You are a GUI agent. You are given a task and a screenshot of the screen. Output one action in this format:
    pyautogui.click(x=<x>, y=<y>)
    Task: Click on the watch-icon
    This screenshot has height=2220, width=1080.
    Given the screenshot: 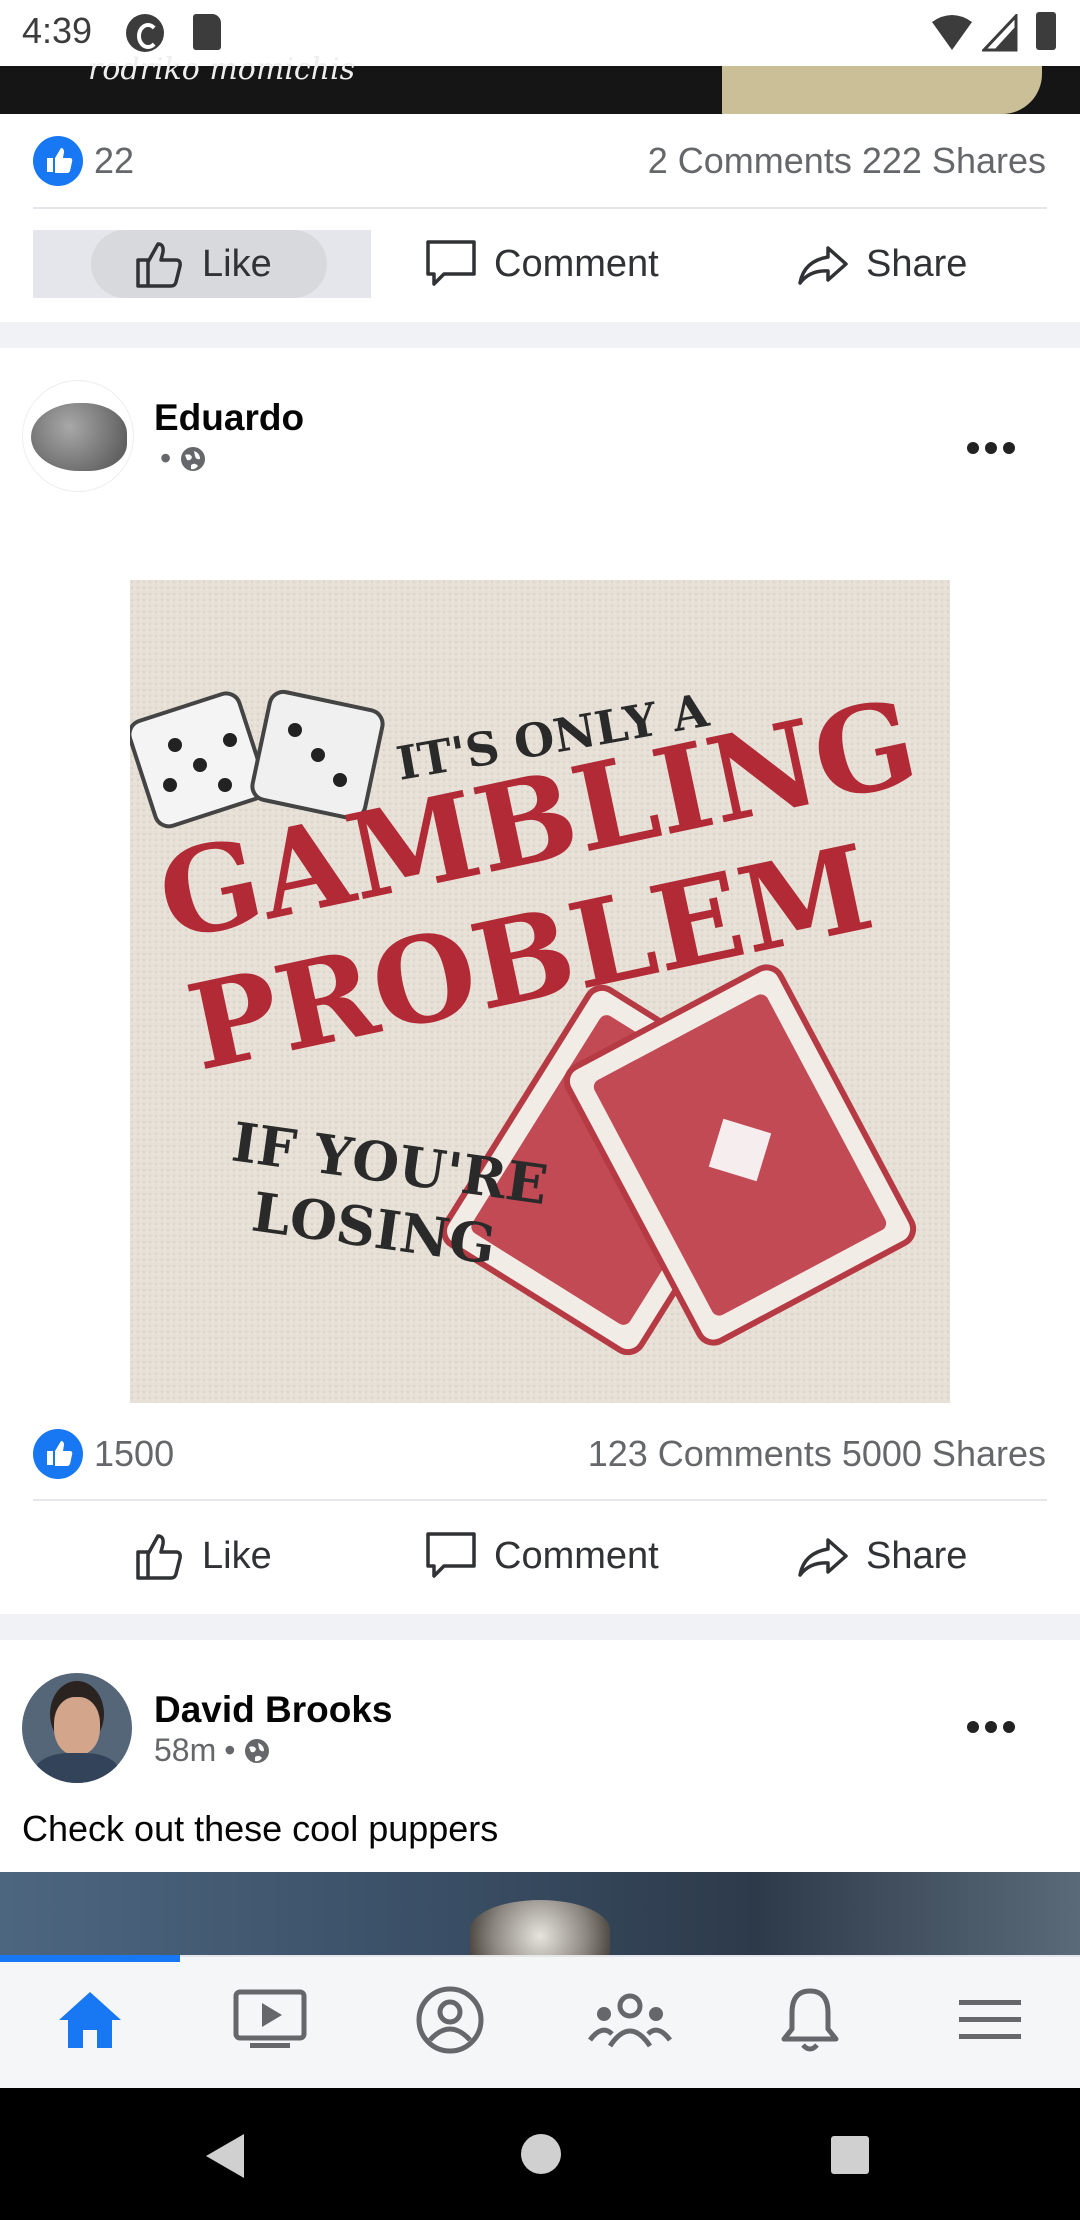 What is the action you would take?
    pyautogui.click(x=270, y=2018)
    